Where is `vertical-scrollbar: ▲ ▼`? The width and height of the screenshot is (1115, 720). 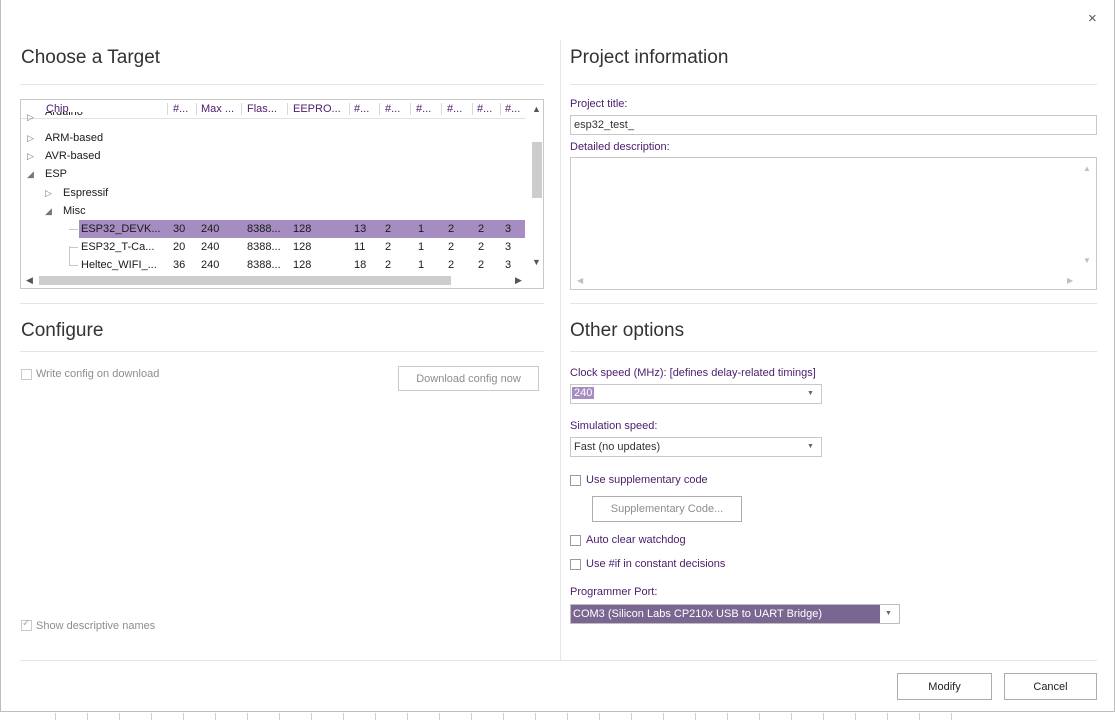
vertical-scrollbar: ▲ ▼ is located at coordinates (535, 185).